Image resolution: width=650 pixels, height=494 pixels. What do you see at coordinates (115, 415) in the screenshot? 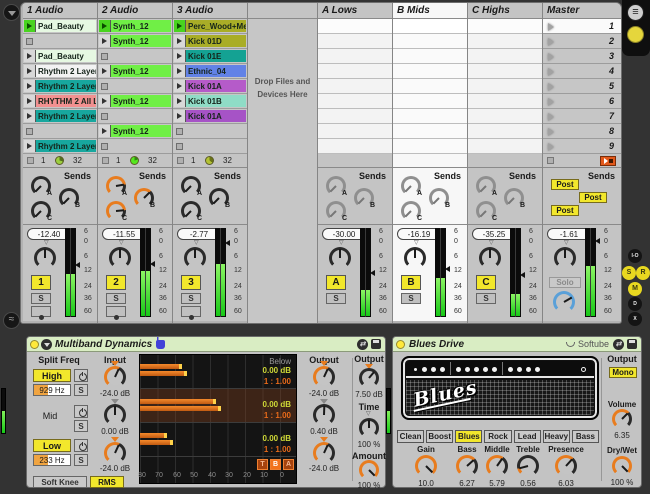
I see `mid-input-knob` at bounding box center [115, 415].